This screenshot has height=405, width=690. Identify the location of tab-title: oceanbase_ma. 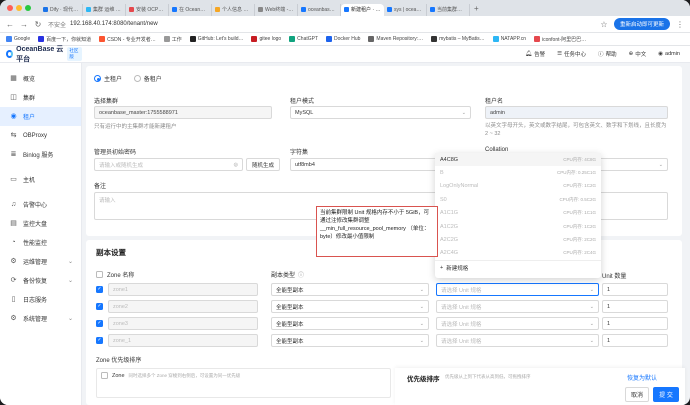
(322, 9).